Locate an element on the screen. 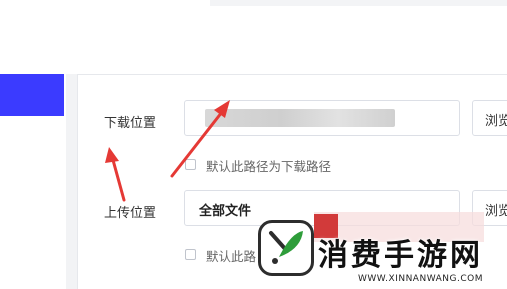 Image resolution: width=507 pixels, height=289 pixels. arrow-to-download-path is located at coordinates (200, 139).